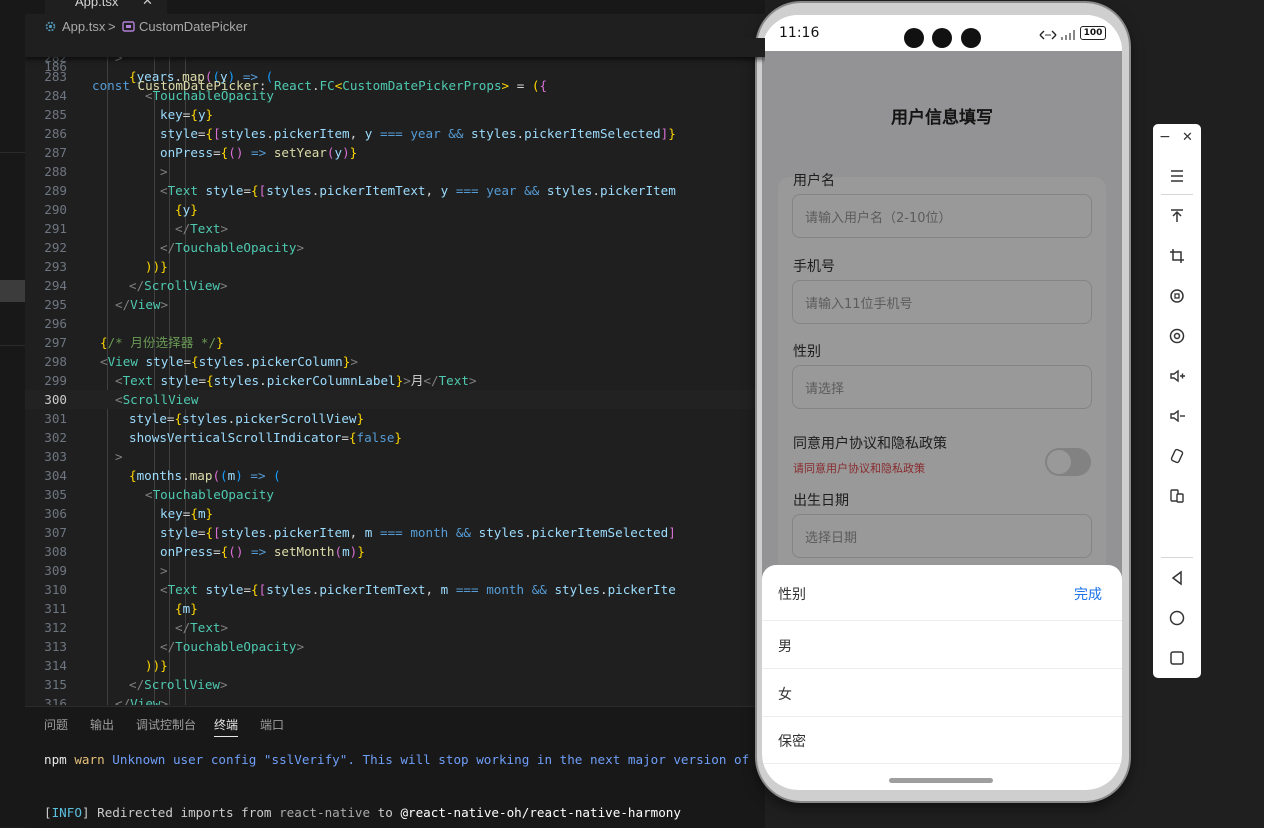  I want to click on menu-icon, so click(1177, 176).